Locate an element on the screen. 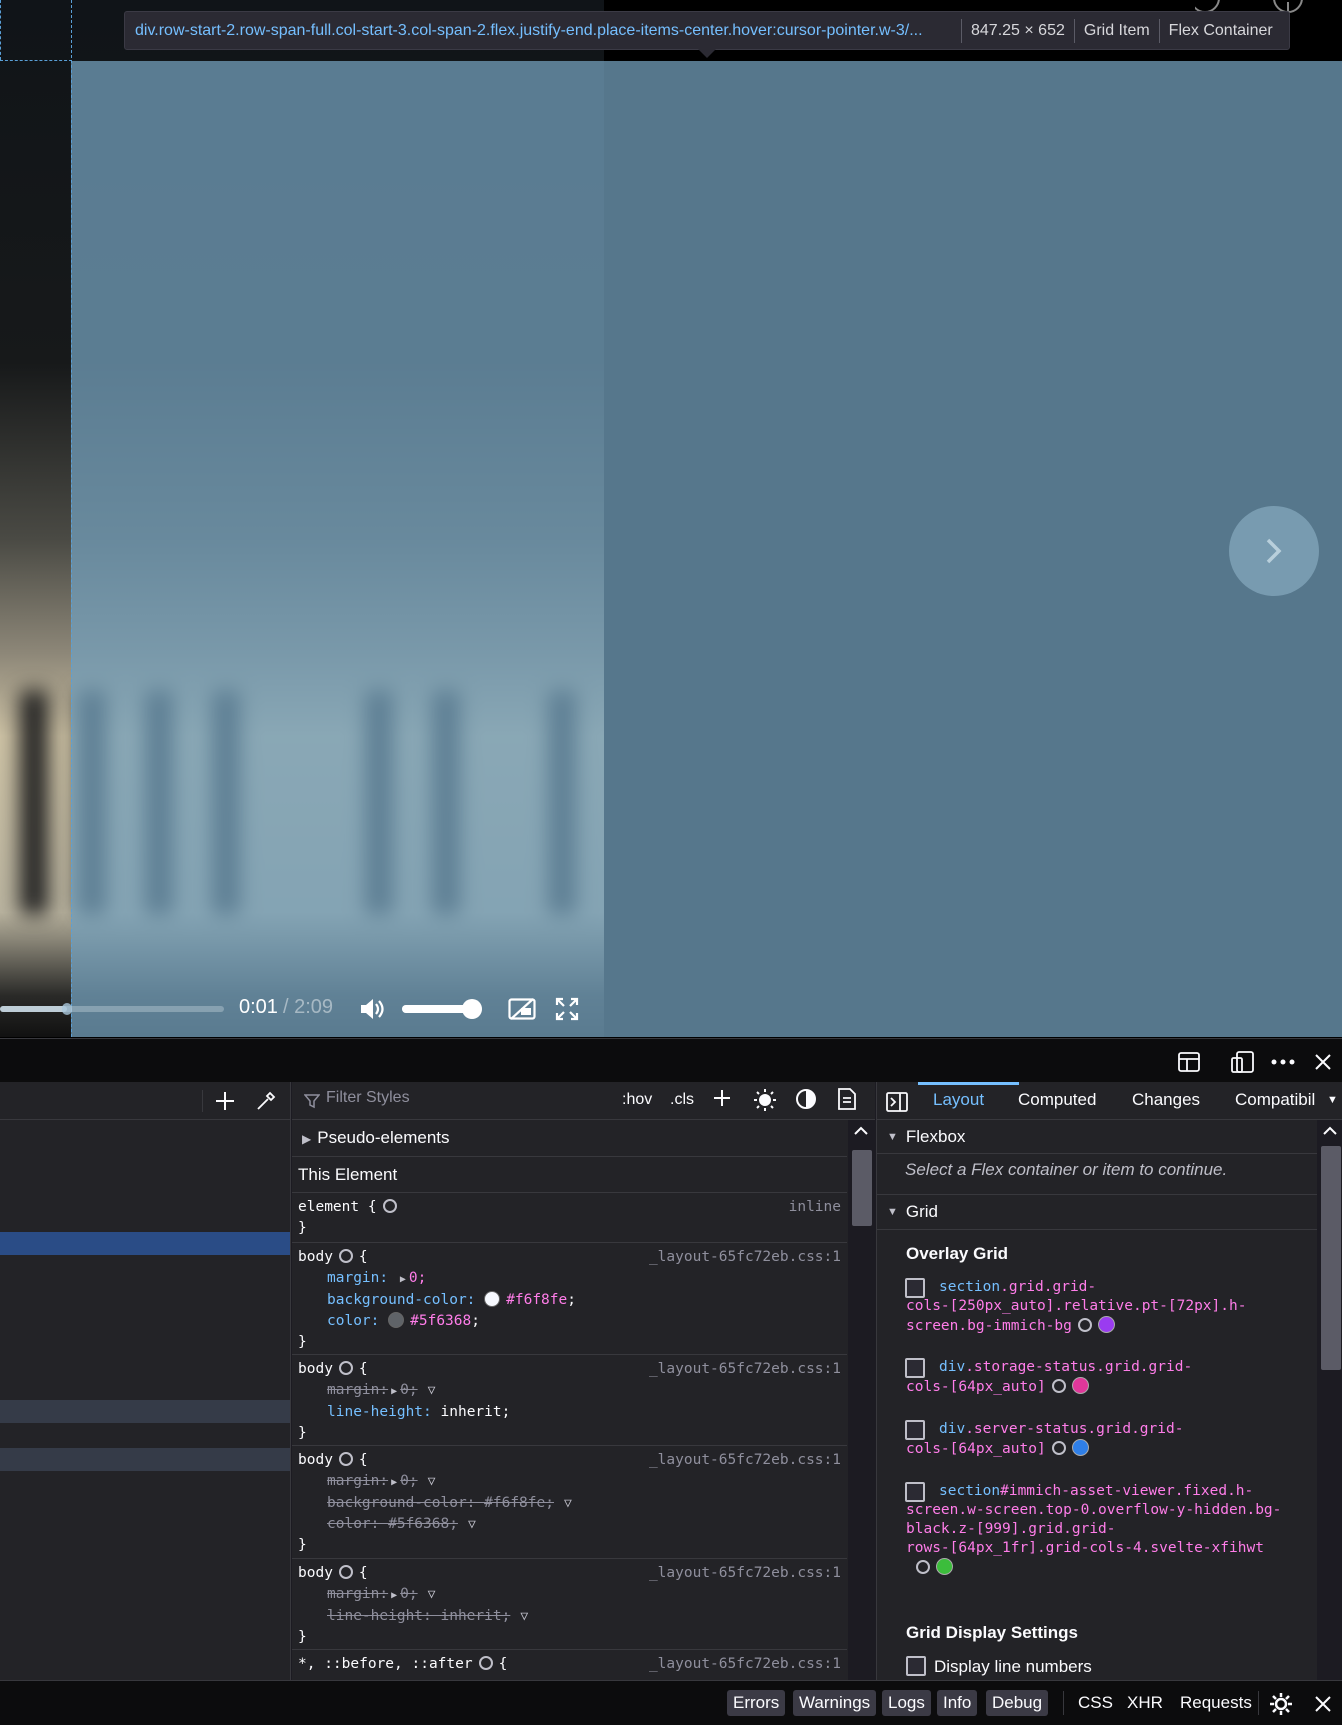 This screenshot has height=1725, width=1342. css-declaration-overridden: line-height: inherit; ▽ is located at coordinates (569, 1616).